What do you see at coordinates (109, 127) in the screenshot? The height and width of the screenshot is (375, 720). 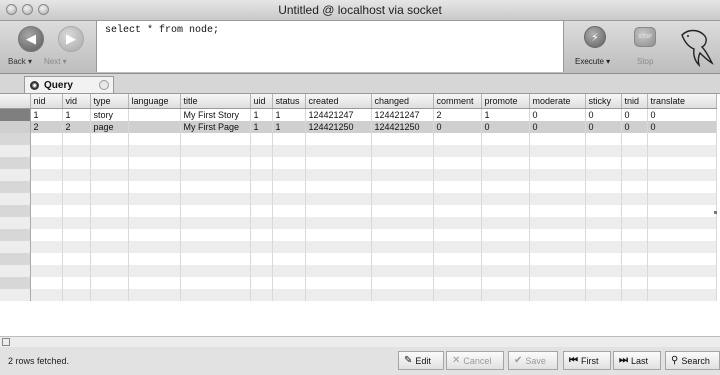 I see `cell-type: page` at bounding box center [109, 127].